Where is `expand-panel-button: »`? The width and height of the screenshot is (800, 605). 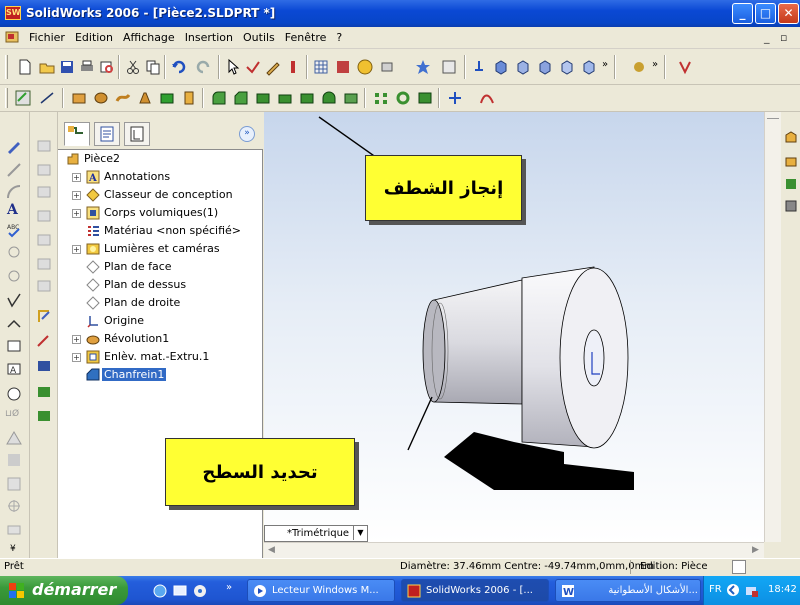 expand-panel-button: » is located at coordinates (247, 134).